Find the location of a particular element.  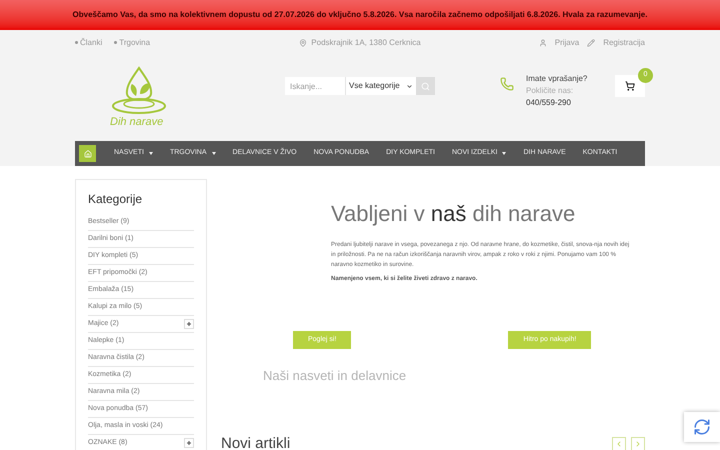

search-icon is located at coordinates (425, 86).